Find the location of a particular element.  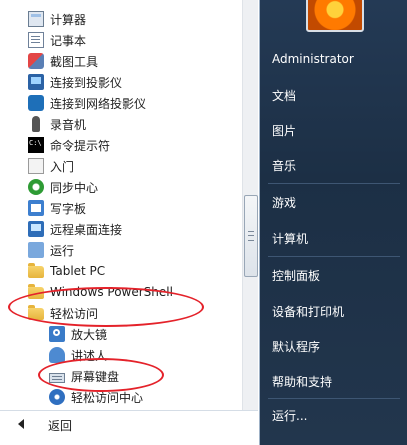

program-item-notepad: 记事本 is located at coordinates (130, 40).